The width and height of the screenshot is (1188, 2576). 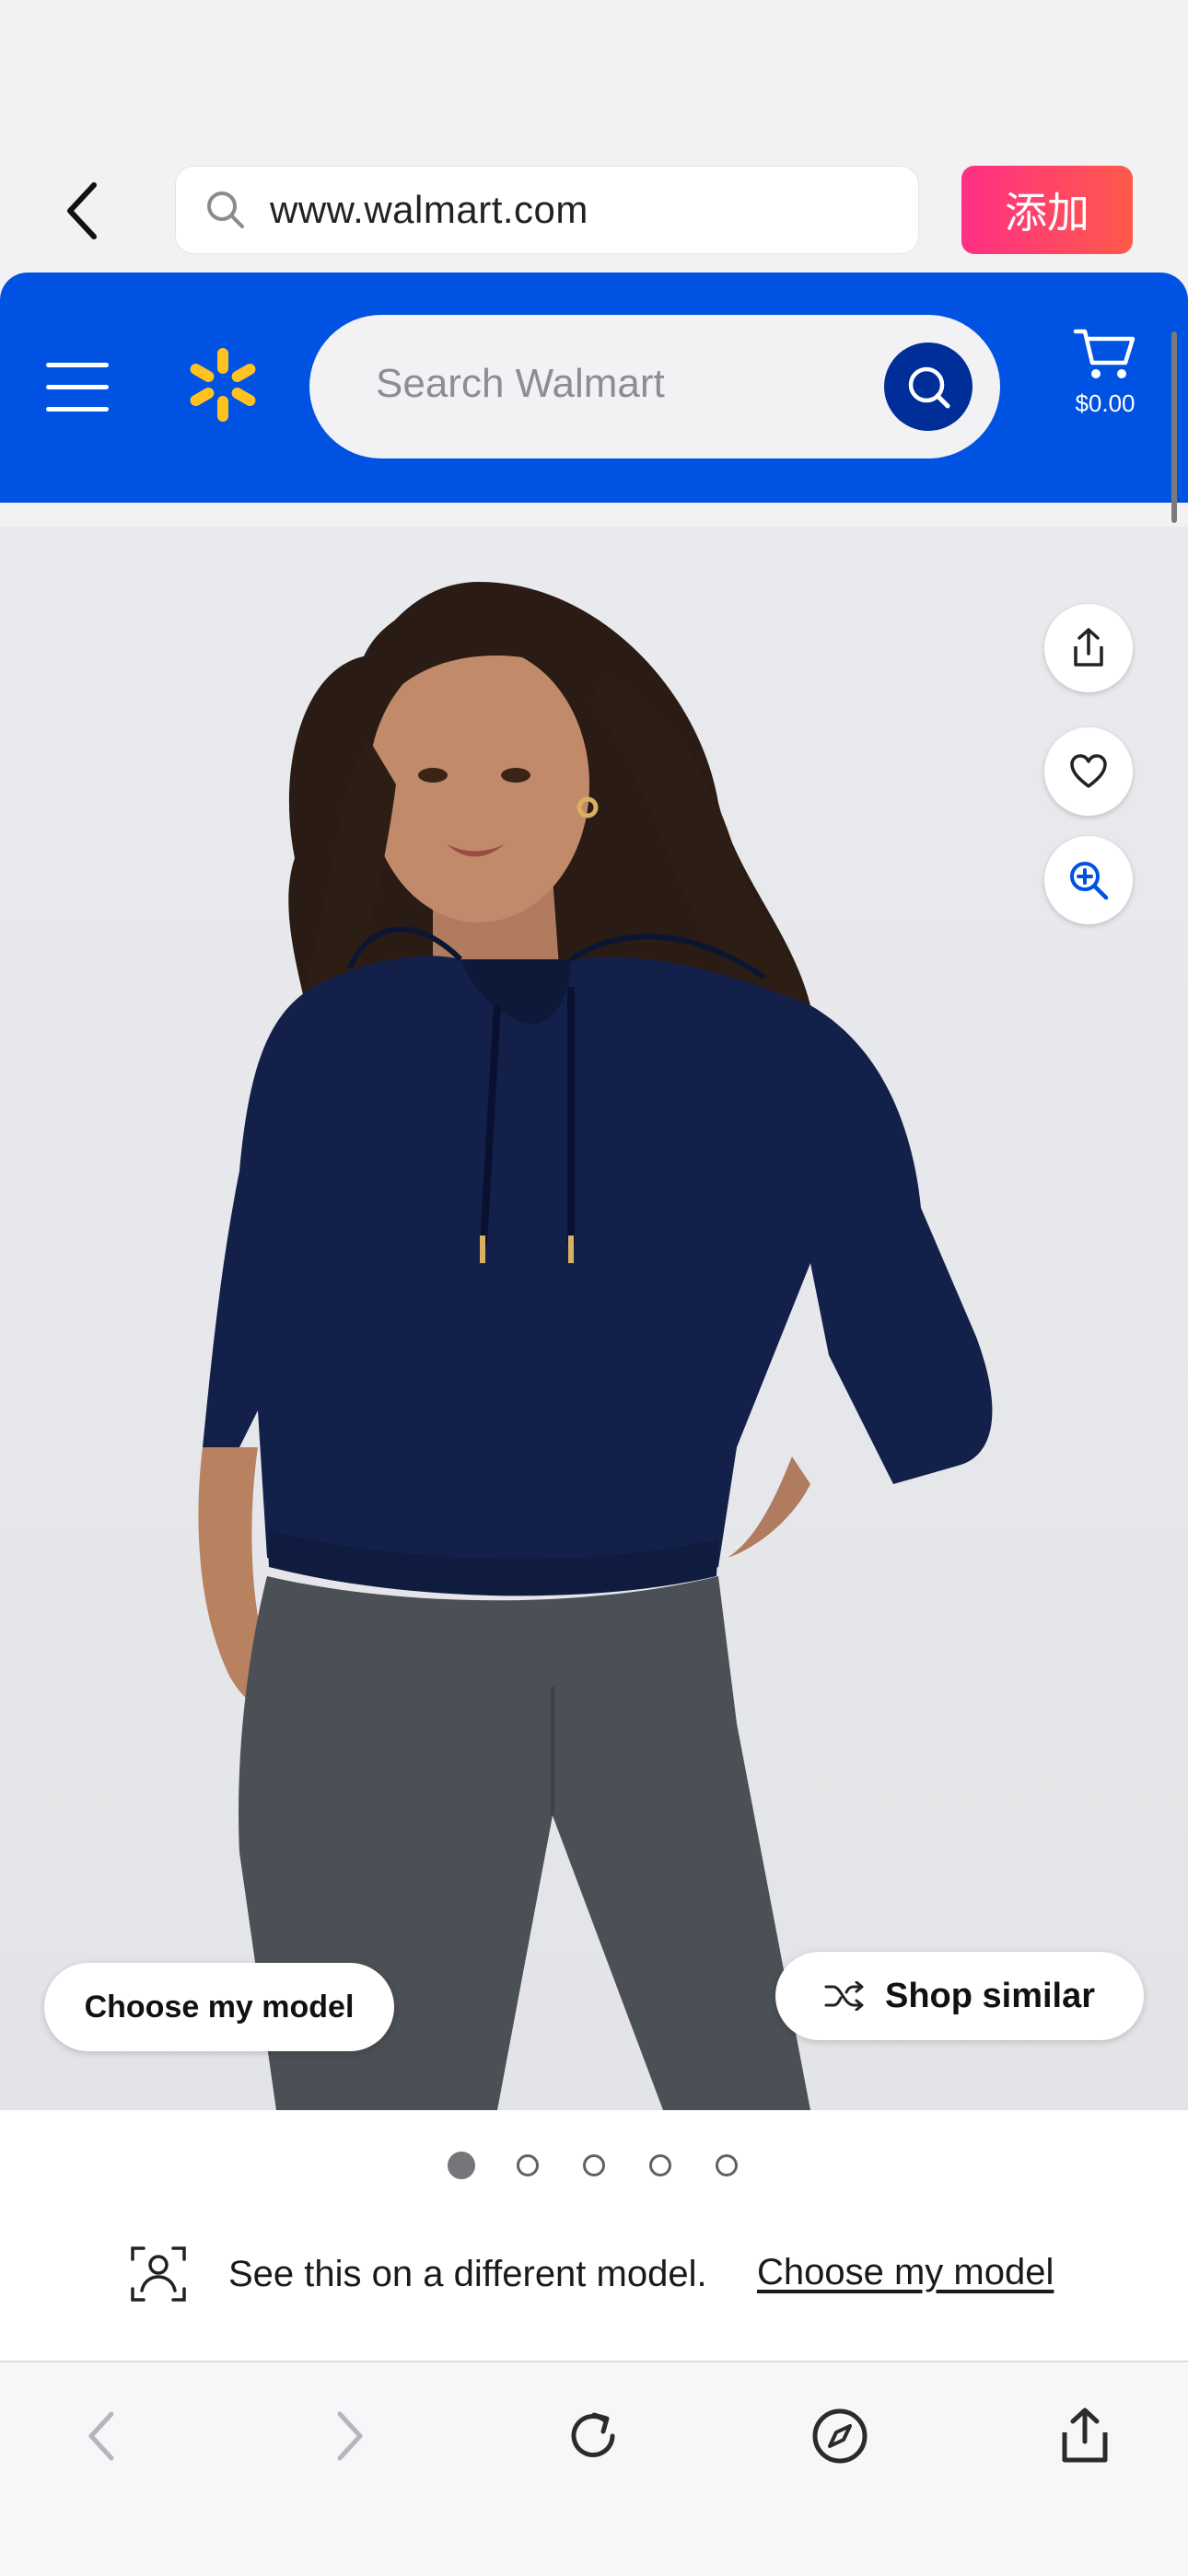 I want to click on walmart-header: Search Walmart $0.00, so click(x=594, y=388).